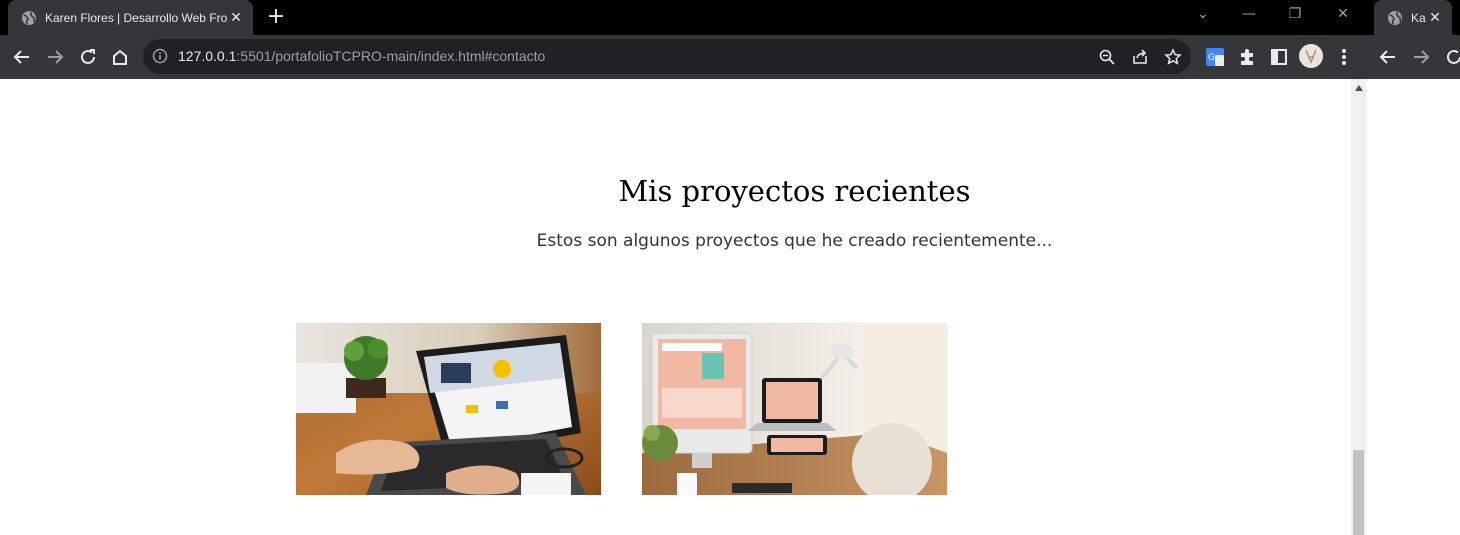 Image resolution: width=1460 pixels, height=535 pixels. Describe the element at coordinates (1311, 56) in the screenshot. I see `profile-avatar` at that location.